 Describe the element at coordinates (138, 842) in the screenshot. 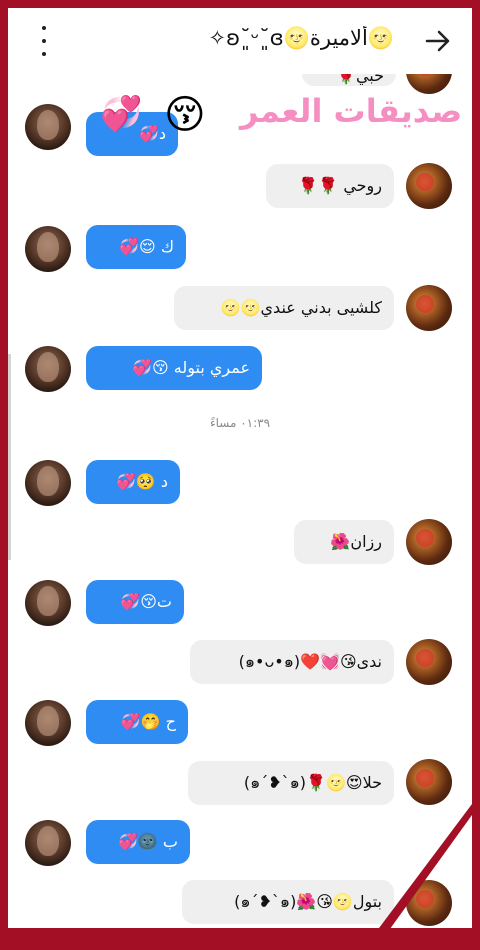

I see `sent-message: ب 🌚💞` at that location.